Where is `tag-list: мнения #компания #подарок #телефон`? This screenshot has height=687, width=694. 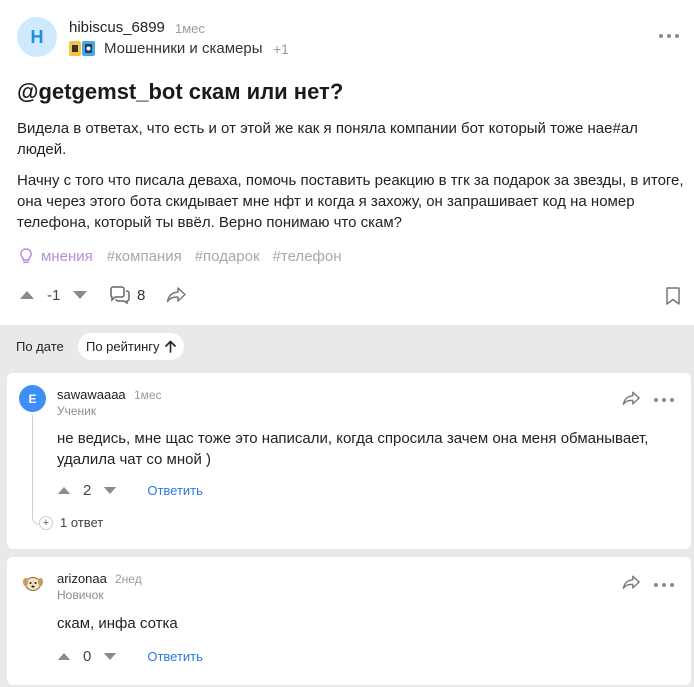 tag-list: мнения #компания #подарок #телефон is located at coordinates (186, 256).